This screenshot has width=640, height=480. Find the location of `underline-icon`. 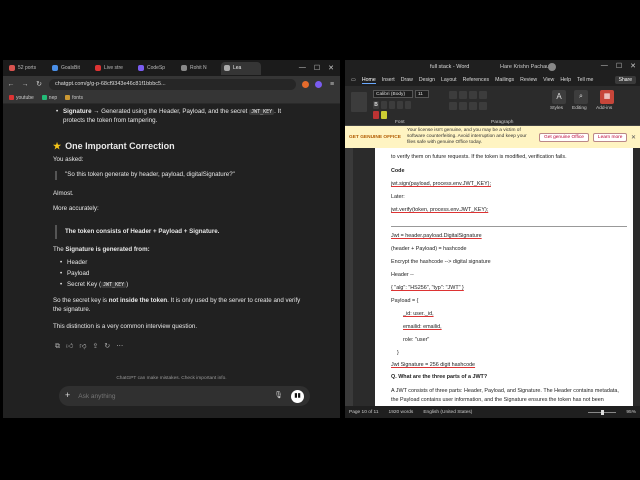

underline-icon is located at coordinates (392, 105).